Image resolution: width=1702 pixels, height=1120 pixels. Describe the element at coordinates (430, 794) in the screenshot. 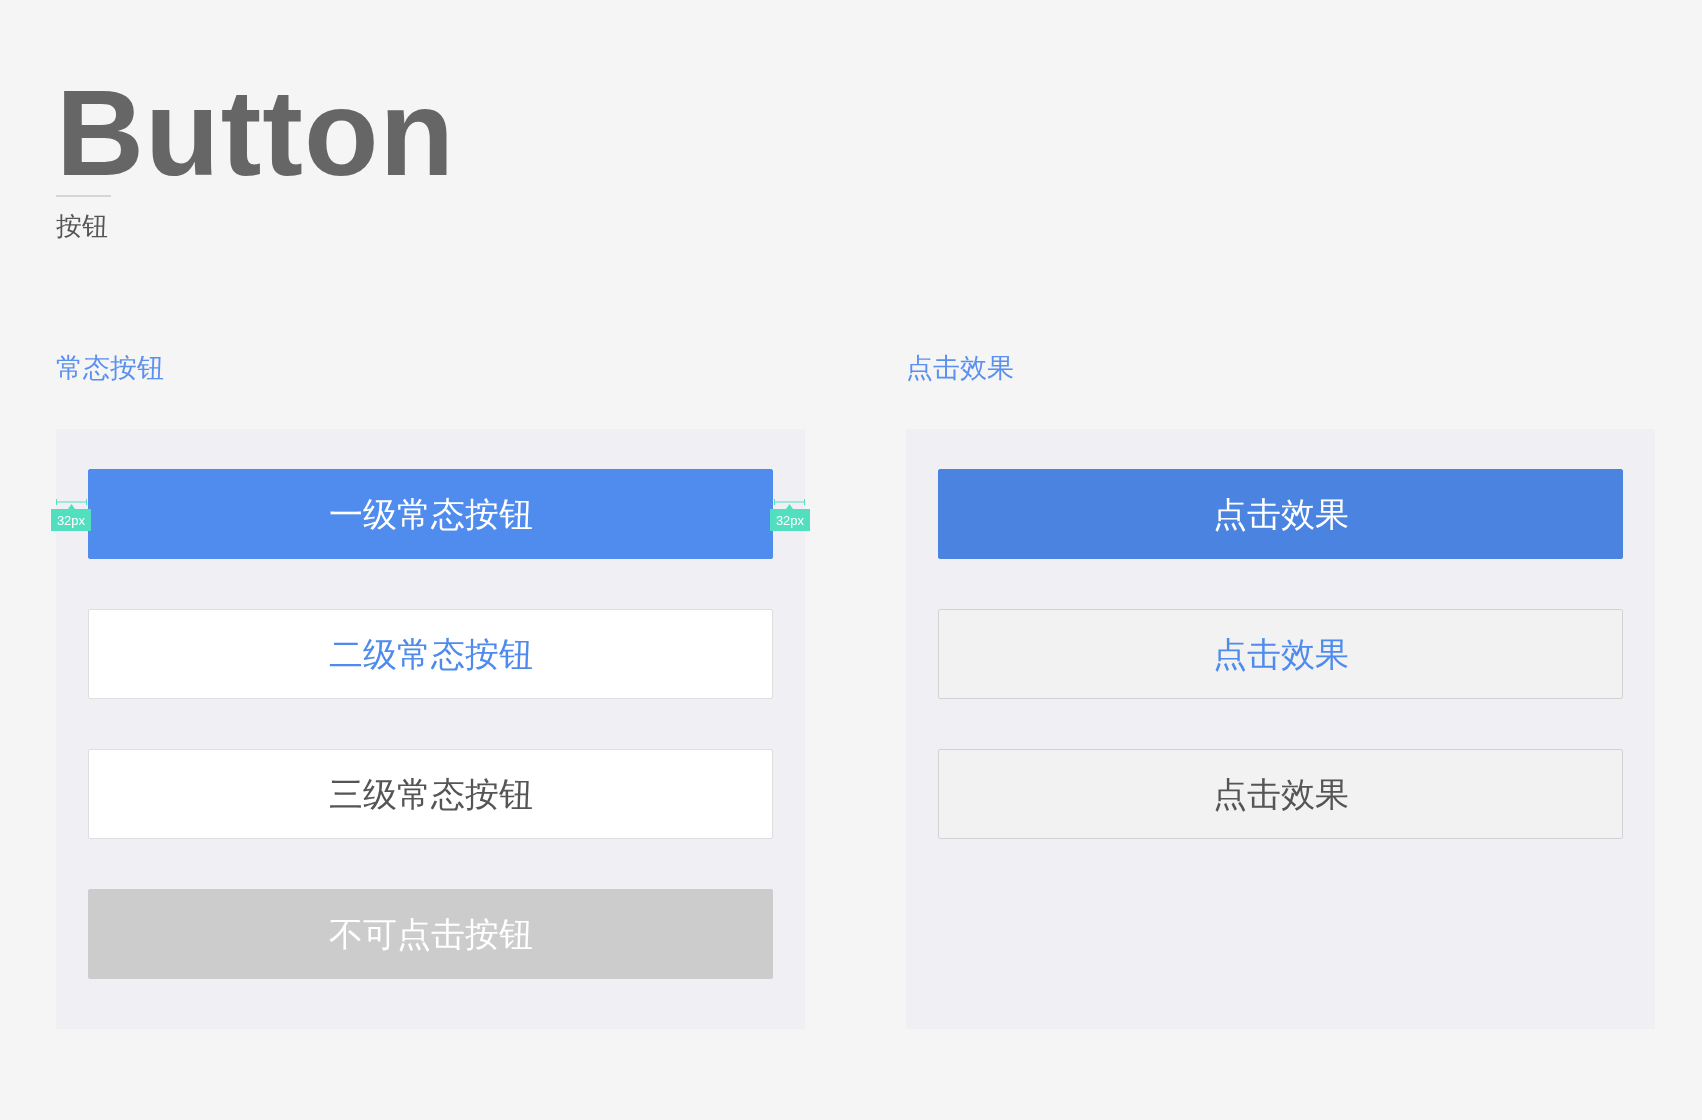

I see `demo-button: 三级常态按钮` at that location.